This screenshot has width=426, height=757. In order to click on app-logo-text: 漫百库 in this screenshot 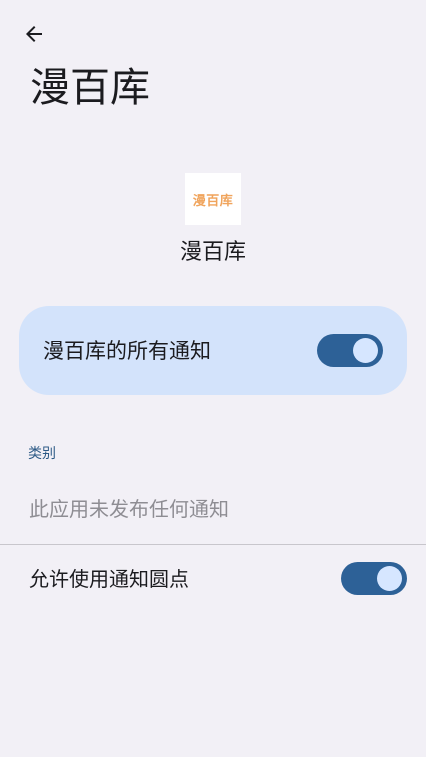, I will do `click(213, 201)`.